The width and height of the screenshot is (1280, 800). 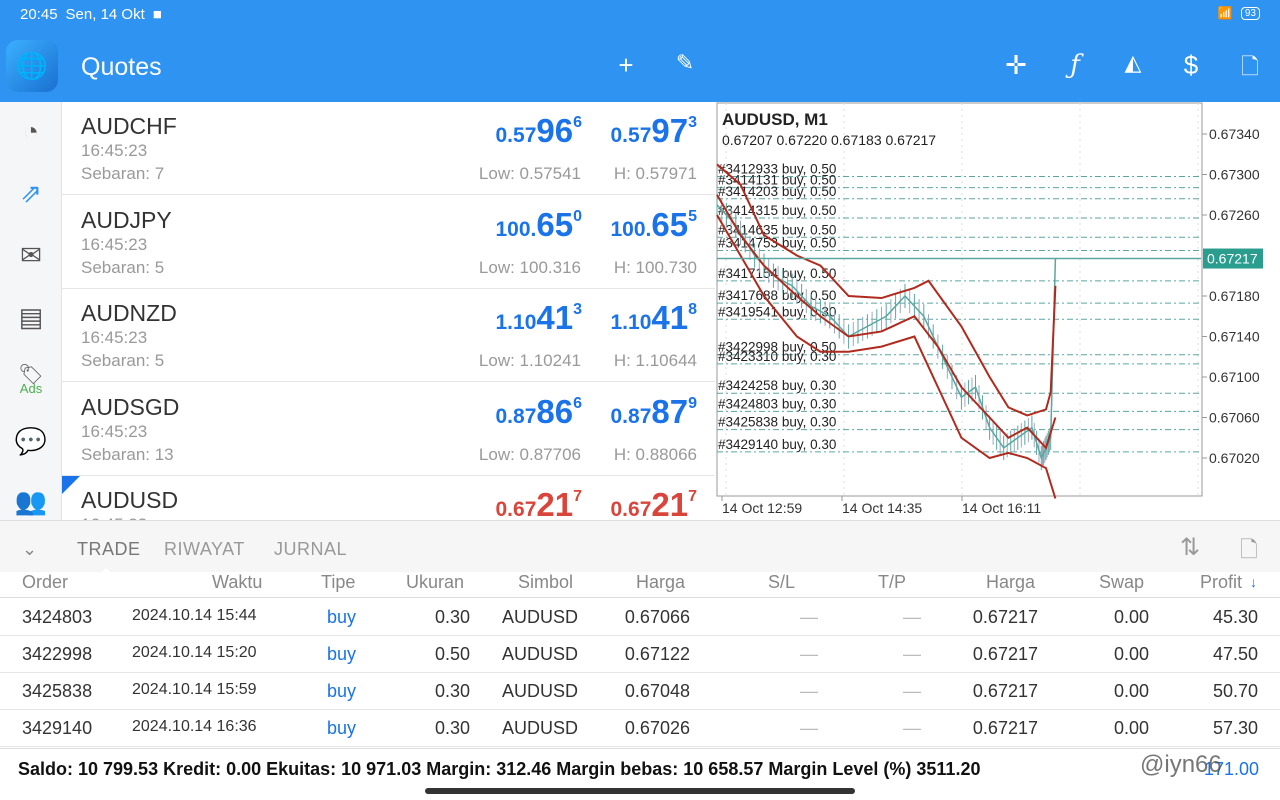 I want to click on order-label: #3429140 buy, 0.30, so click(x=777, y=444).